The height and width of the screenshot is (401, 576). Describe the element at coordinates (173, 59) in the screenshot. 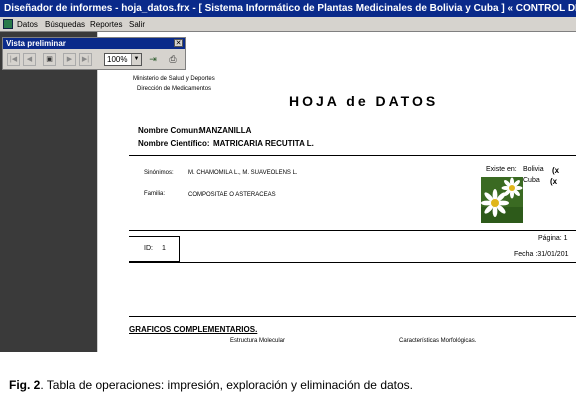

I see `print-icon: ⎙` at that location.